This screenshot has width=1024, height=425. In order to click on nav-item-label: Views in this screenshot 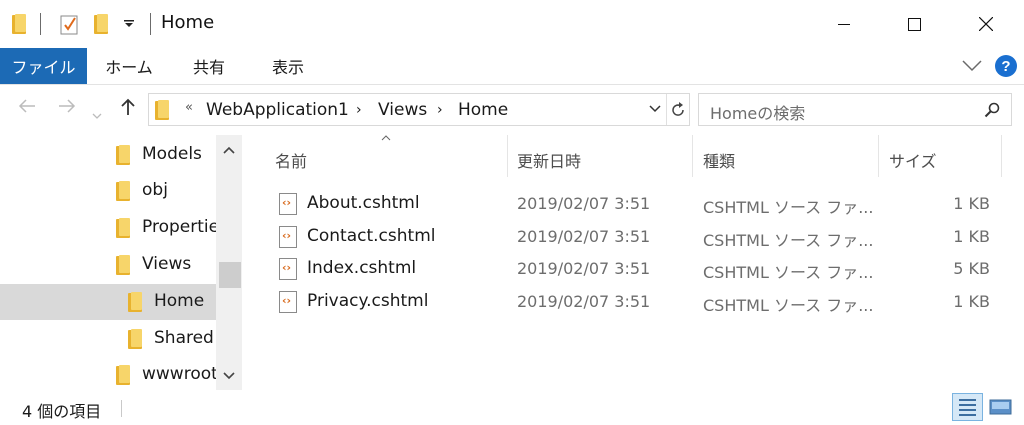, I will do `click(167, 264)`.